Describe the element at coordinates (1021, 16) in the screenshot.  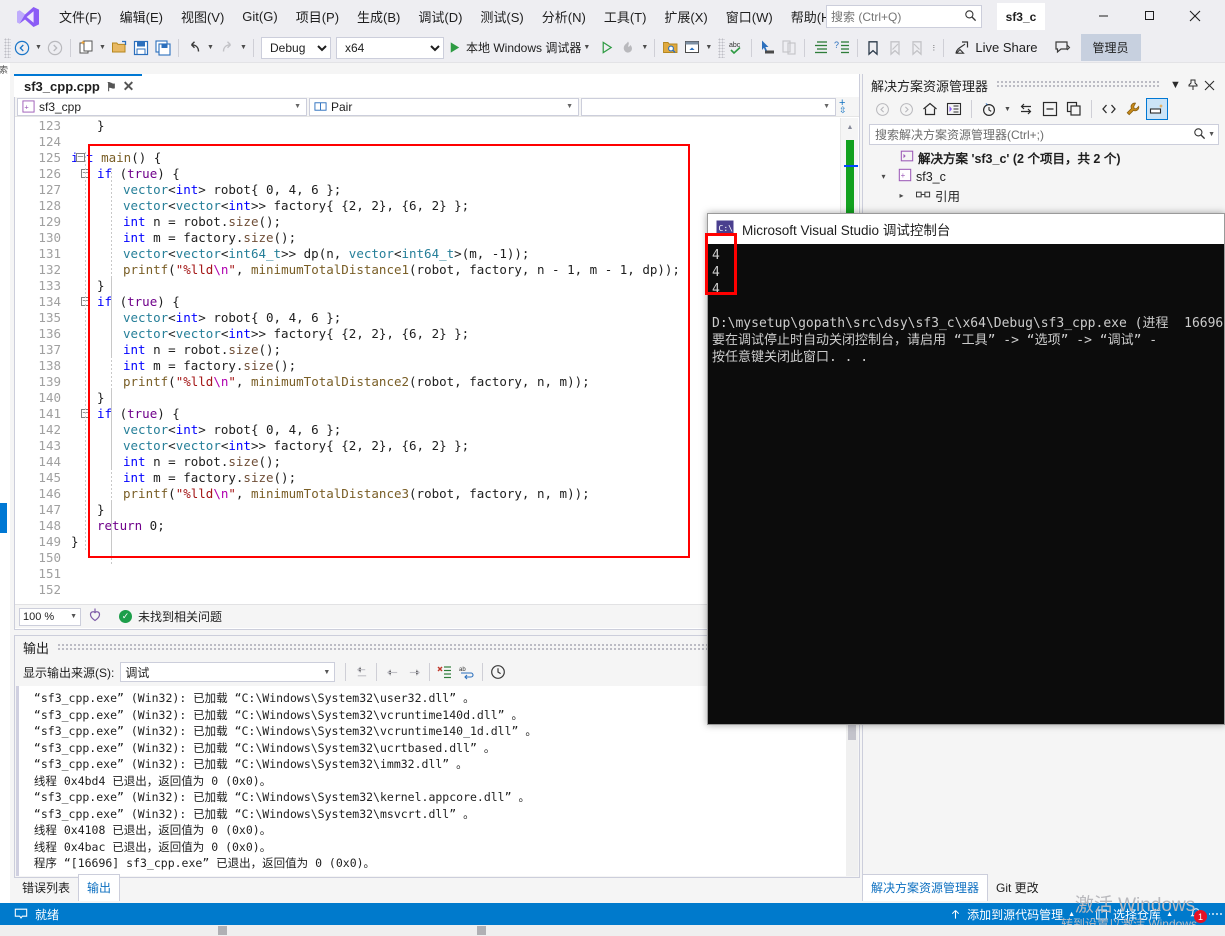
I see `active-project-chip: sf3_c` at that location.